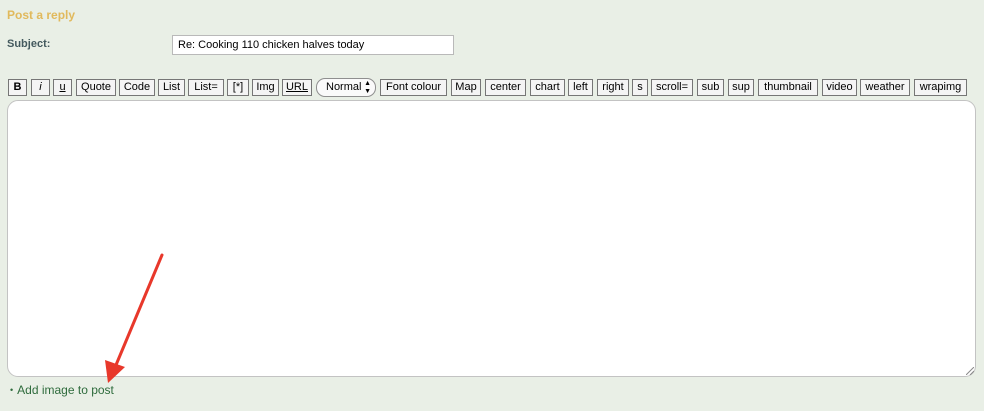 The image size is (984, 411). Describe the element at coordinates (466, 87) in the screenshot. I see `map-button: Map` at that location.